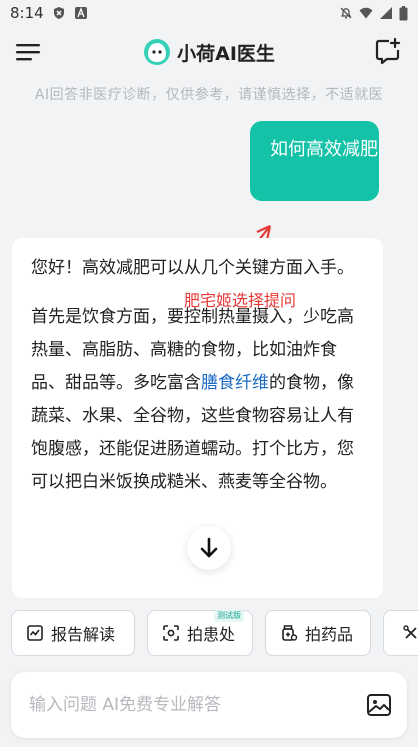  I want to click on app-header: 小荷AI医生, so click(209, 52).